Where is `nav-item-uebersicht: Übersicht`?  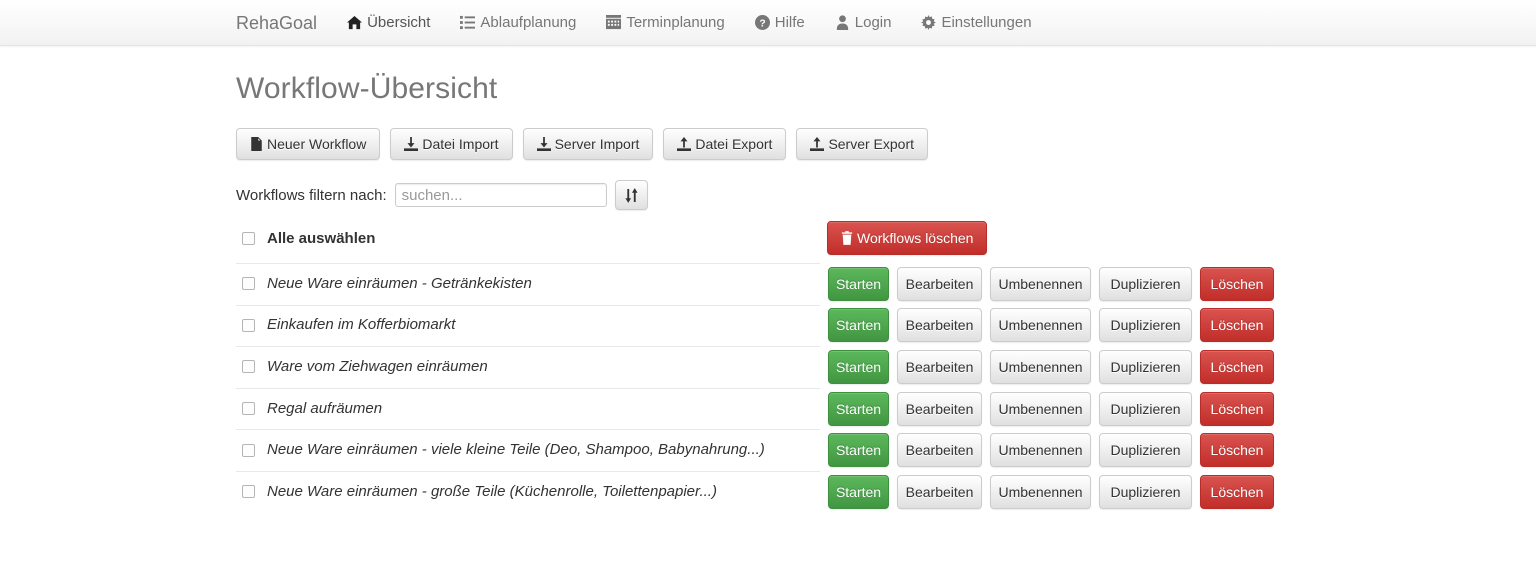
nav-item-uebersicht: Übersicht is located at coordinates (388, 23).